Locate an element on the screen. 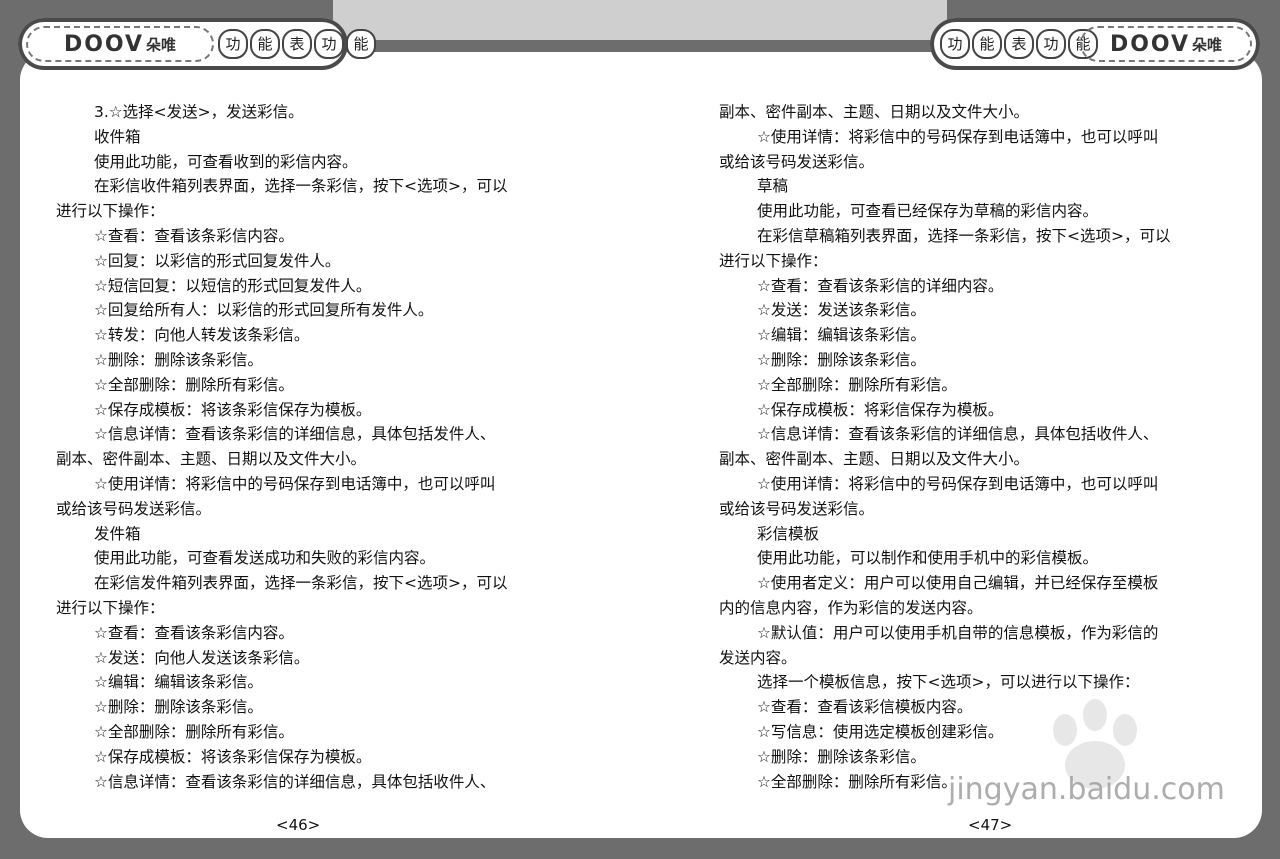 The width and height of the screenshot is (1280, 859). watermark-text: jingyan.baidu.com is located at coordinates (1086, 789).